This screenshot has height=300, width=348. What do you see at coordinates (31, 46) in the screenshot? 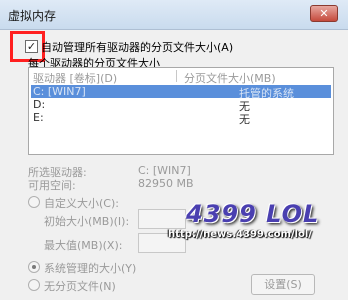
I see `auto-manage-checkbox: ✓` at bounding box center [31, 46].